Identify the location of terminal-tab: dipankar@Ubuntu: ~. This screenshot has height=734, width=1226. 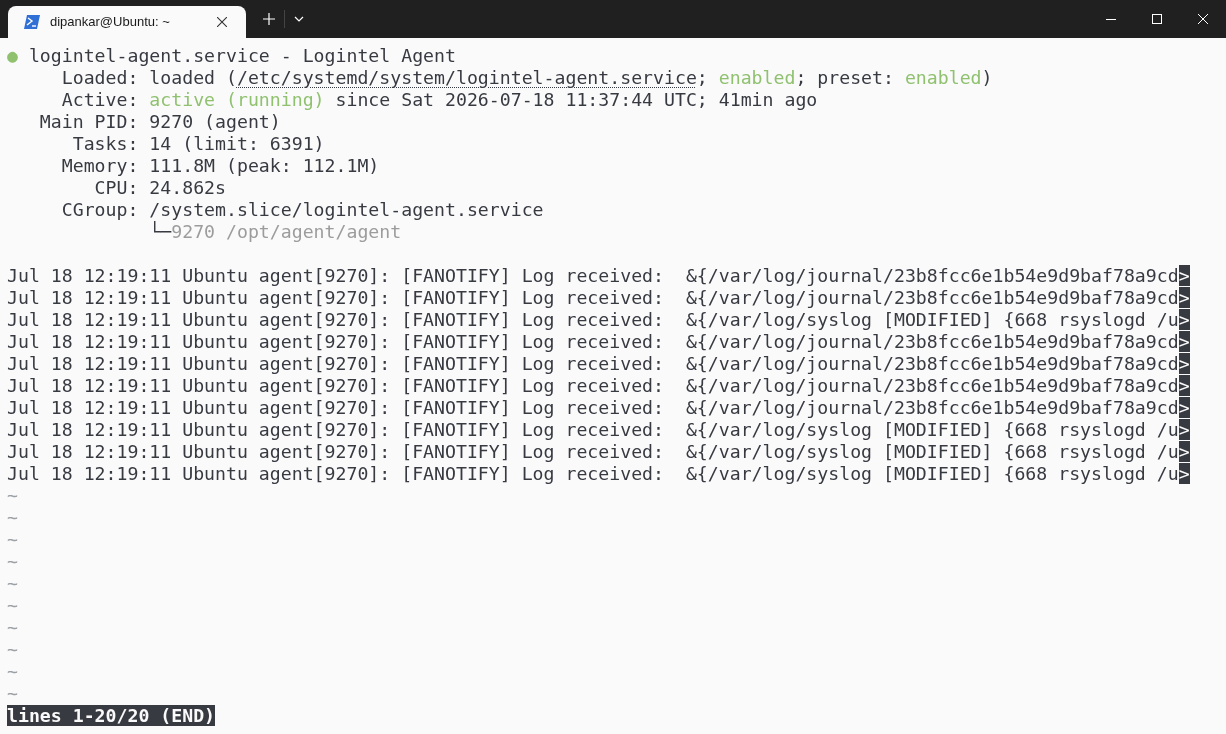
(127, 22).